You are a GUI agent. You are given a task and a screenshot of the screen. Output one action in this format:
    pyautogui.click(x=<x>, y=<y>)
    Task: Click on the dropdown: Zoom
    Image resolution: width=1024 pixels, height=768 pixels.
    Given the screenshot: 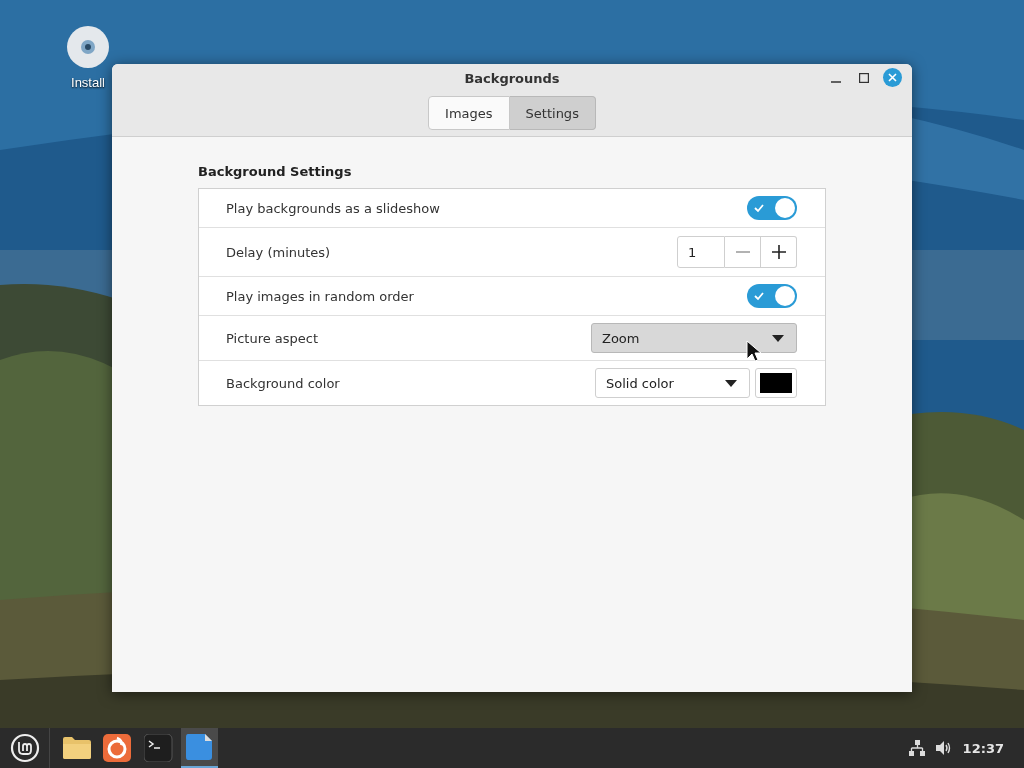 What is the action you would take?
    pyautogui.click(x=694, y=338)
    